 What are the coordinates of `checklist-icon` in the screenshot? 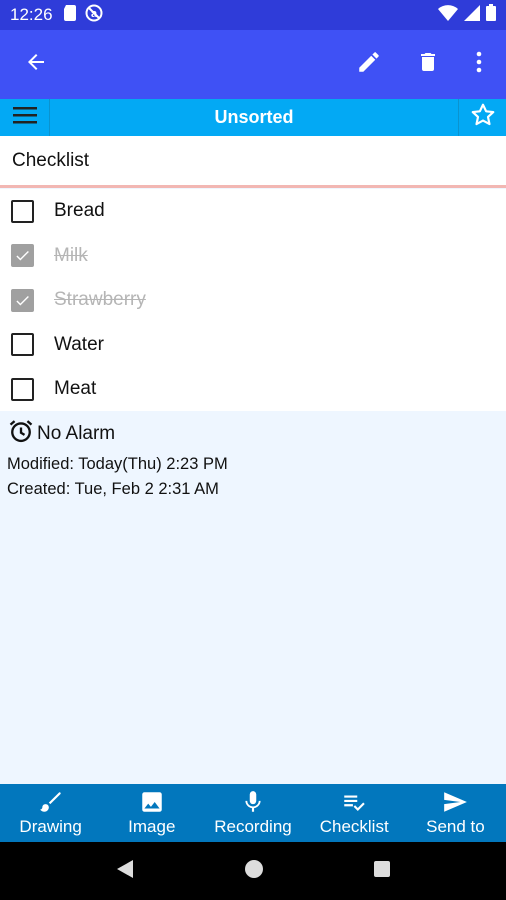 It's located at (354, 802).